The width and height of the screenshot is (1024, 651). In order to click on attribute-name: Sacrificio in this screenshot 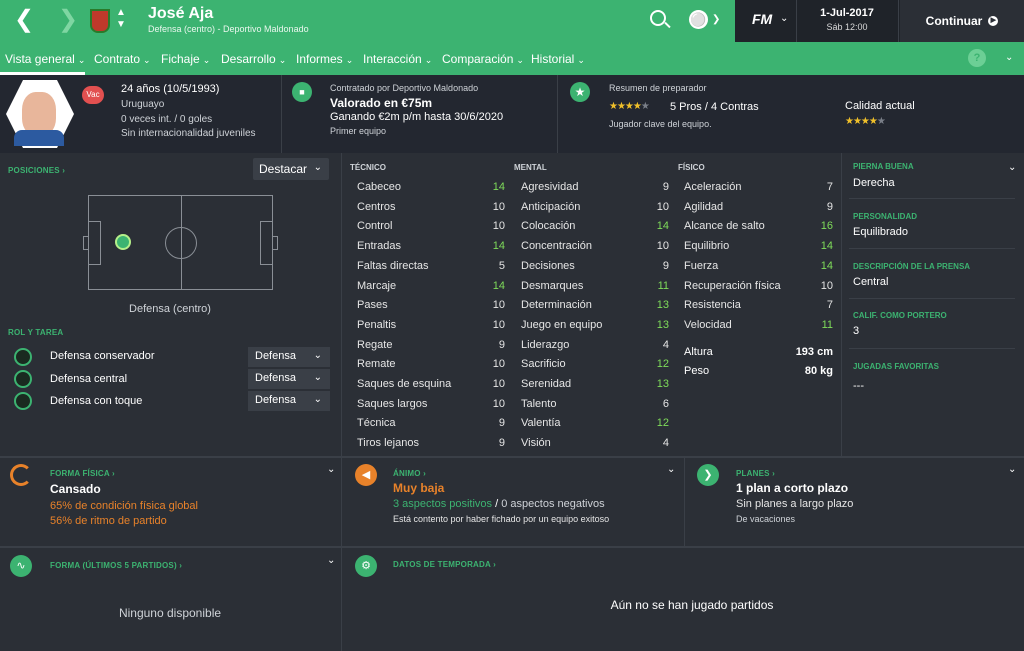, I will do `click(543, 364)`.